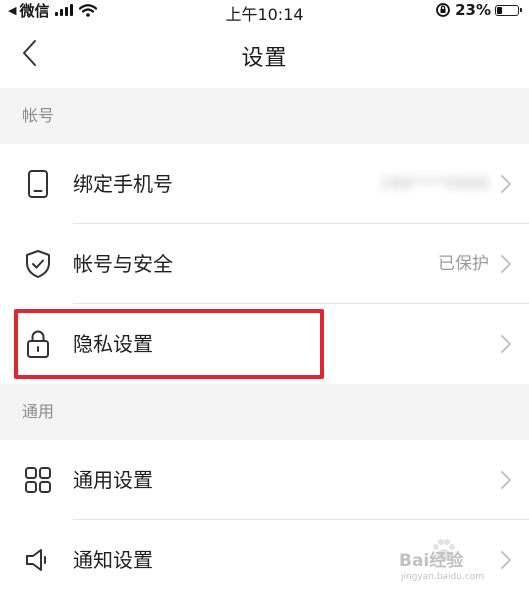 Image resolution: width=529 pixels, height=600 pixels. Describe the element at coordinates (264, 480) in the screenshot. I see `settings-row-general: 通用设置` at that location.